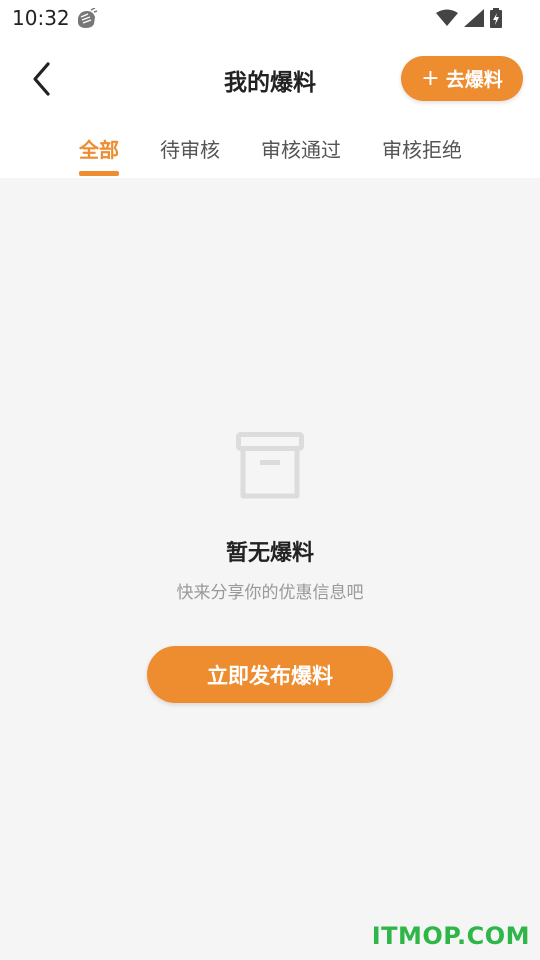  What do you see at coordinates (270, 465) in the screenshot?
I see `empty-box-icon` at bounding box center [270, 465].